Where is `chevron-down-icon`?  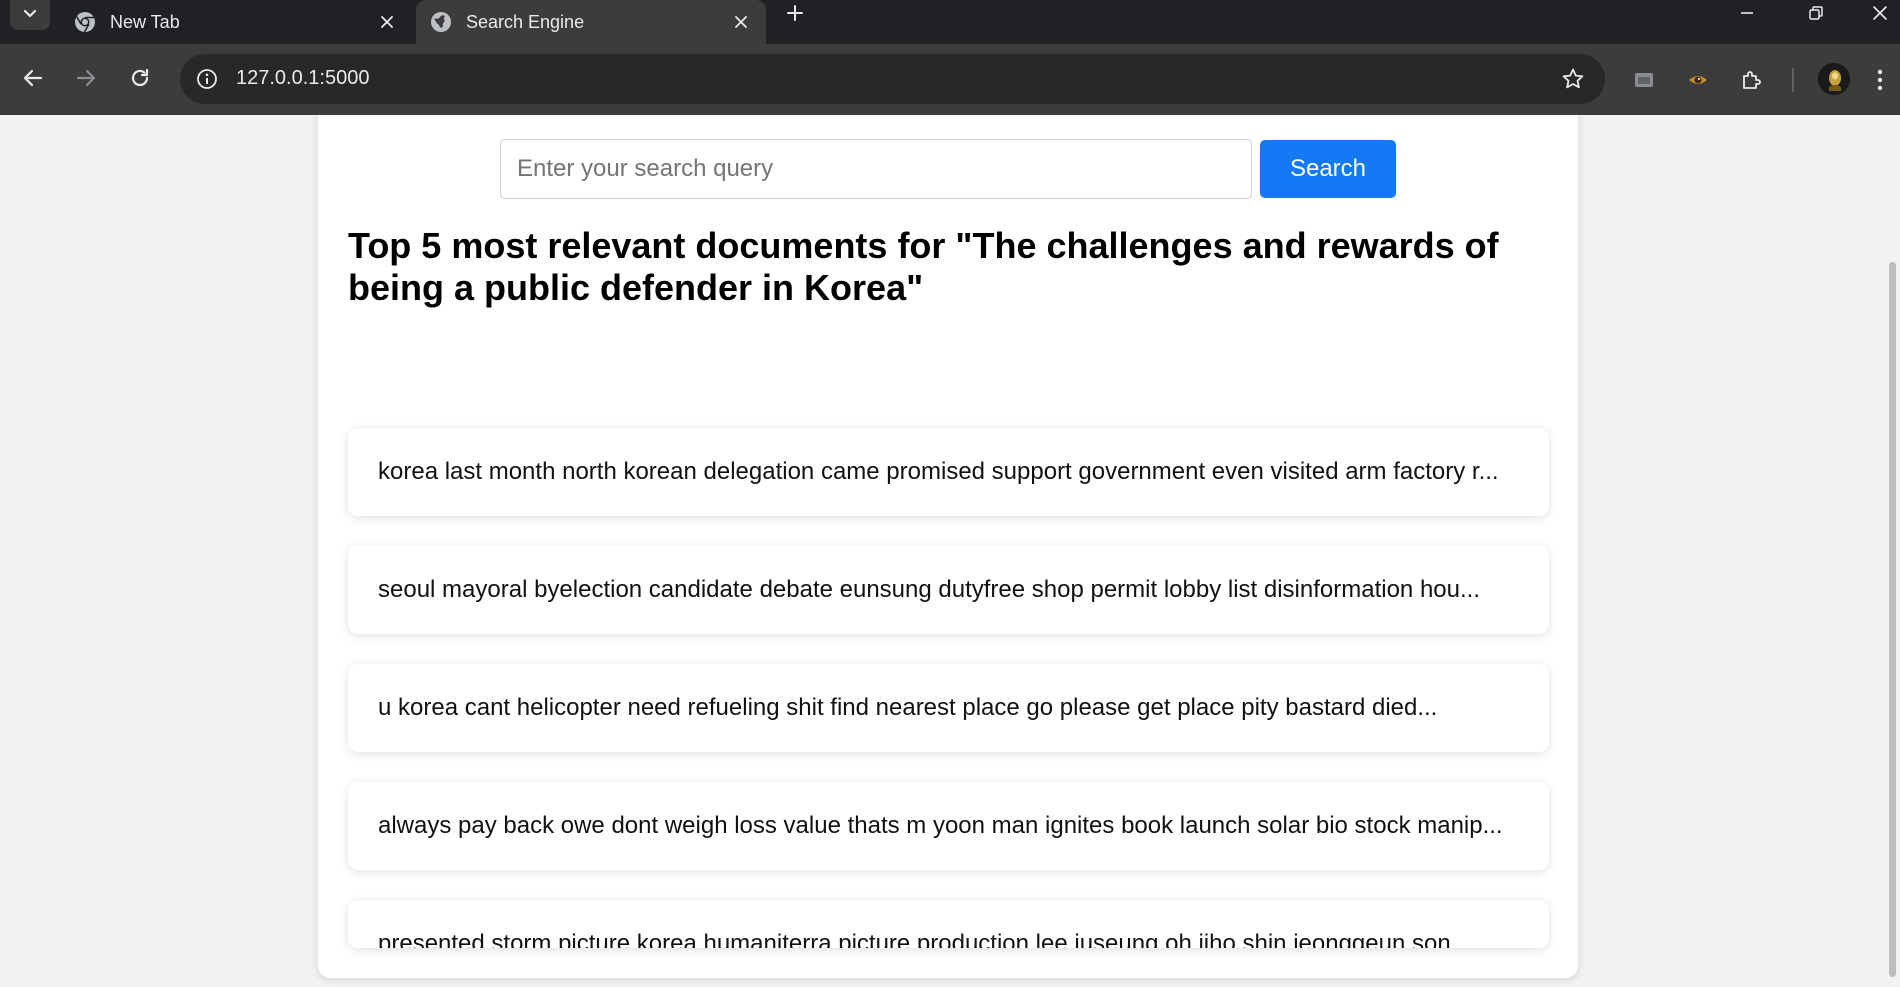 chevron-down-icon is located at coordinates (30, 15).